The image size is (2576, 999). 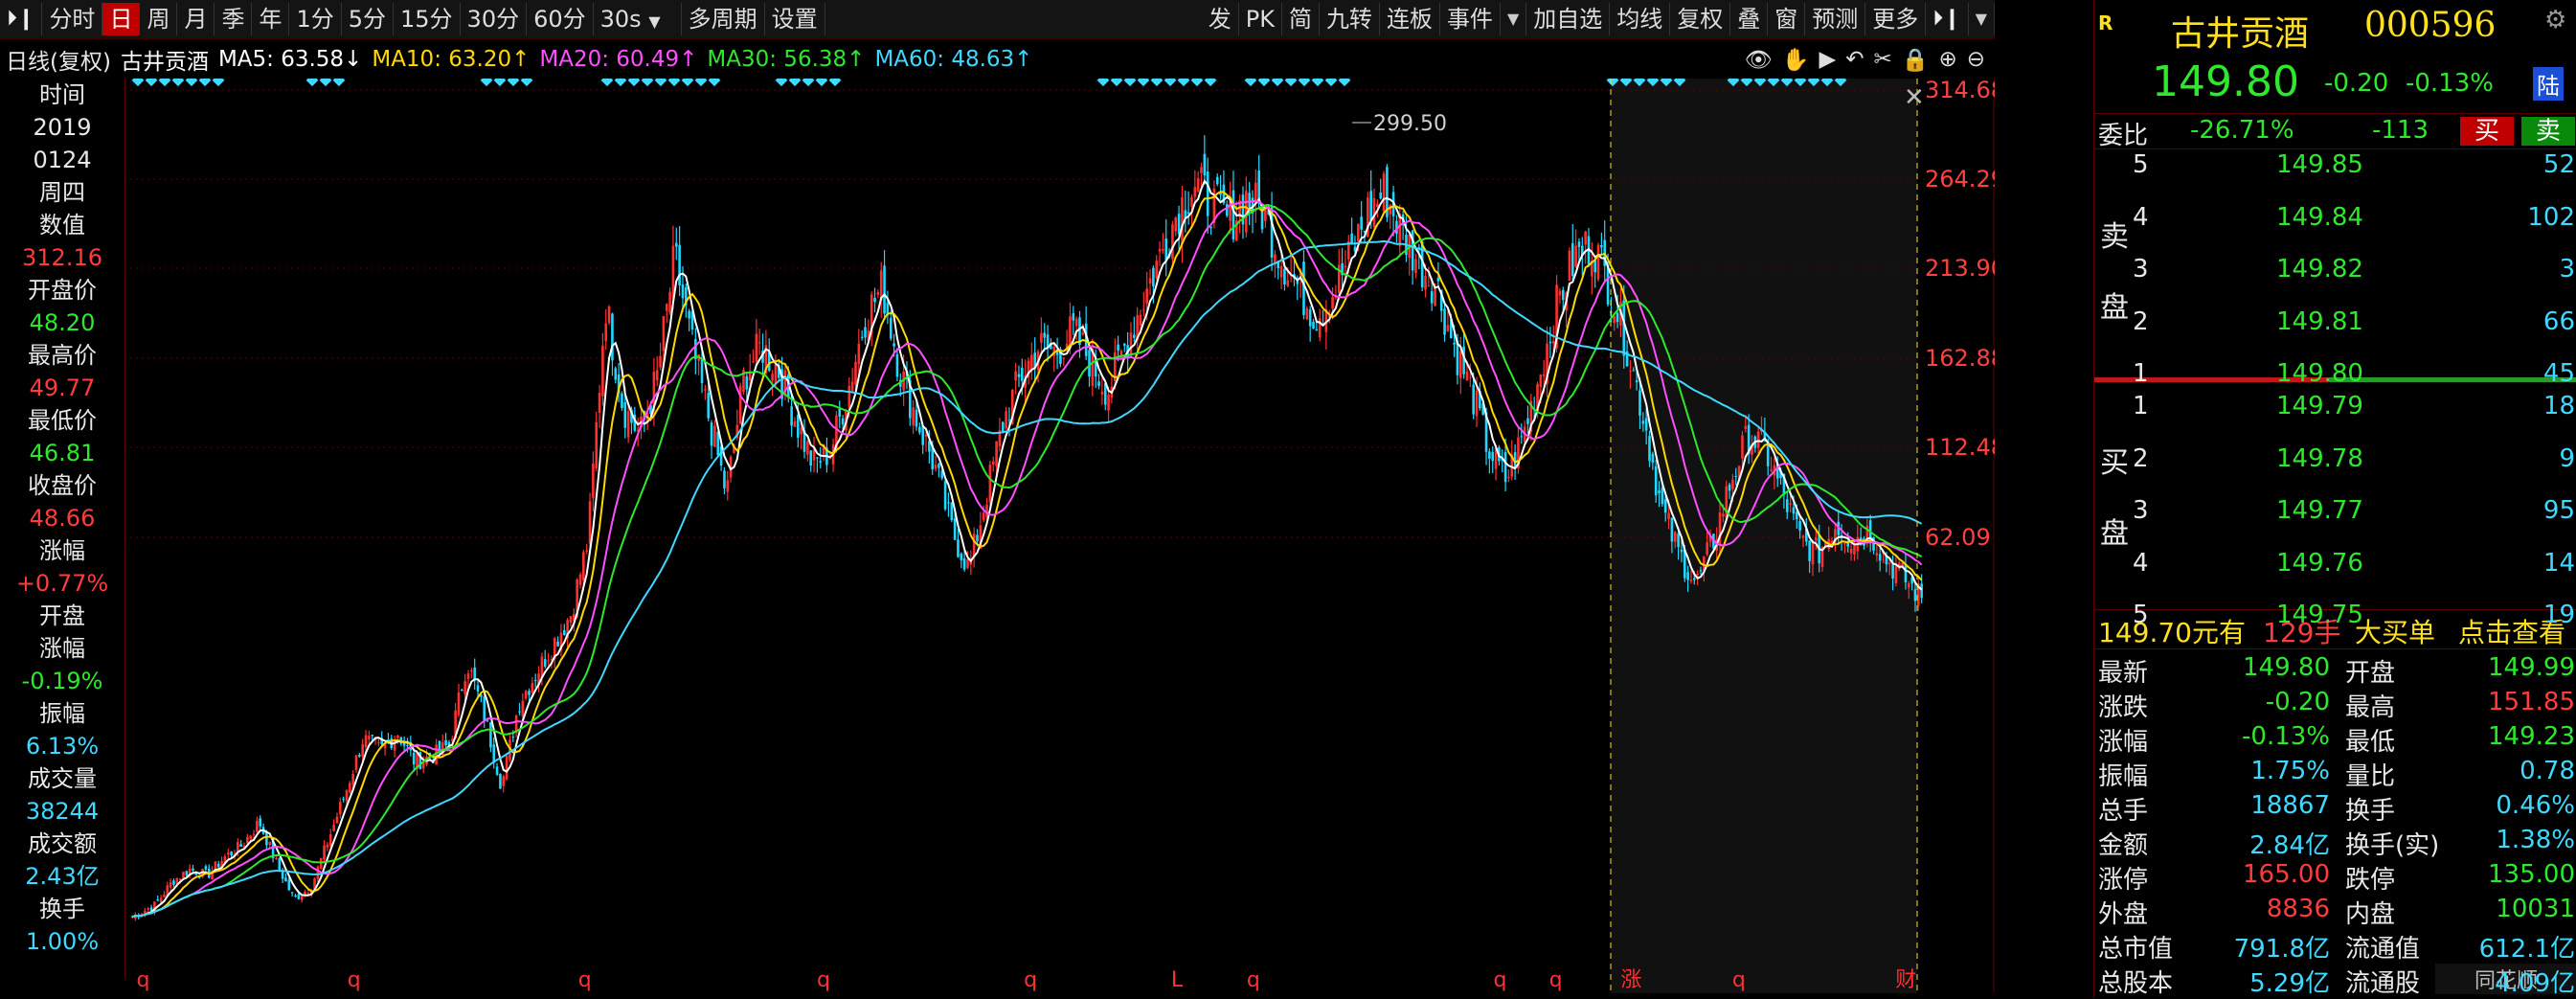 I want to click on close-chart-icon: ✕, so click(x=1914, y=97).